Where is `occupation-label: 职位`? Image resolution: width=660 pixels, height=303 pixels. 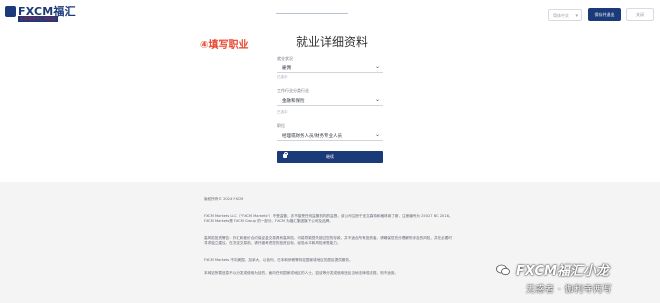
occupation-label: 职位 is located at coordinates (281, 125).